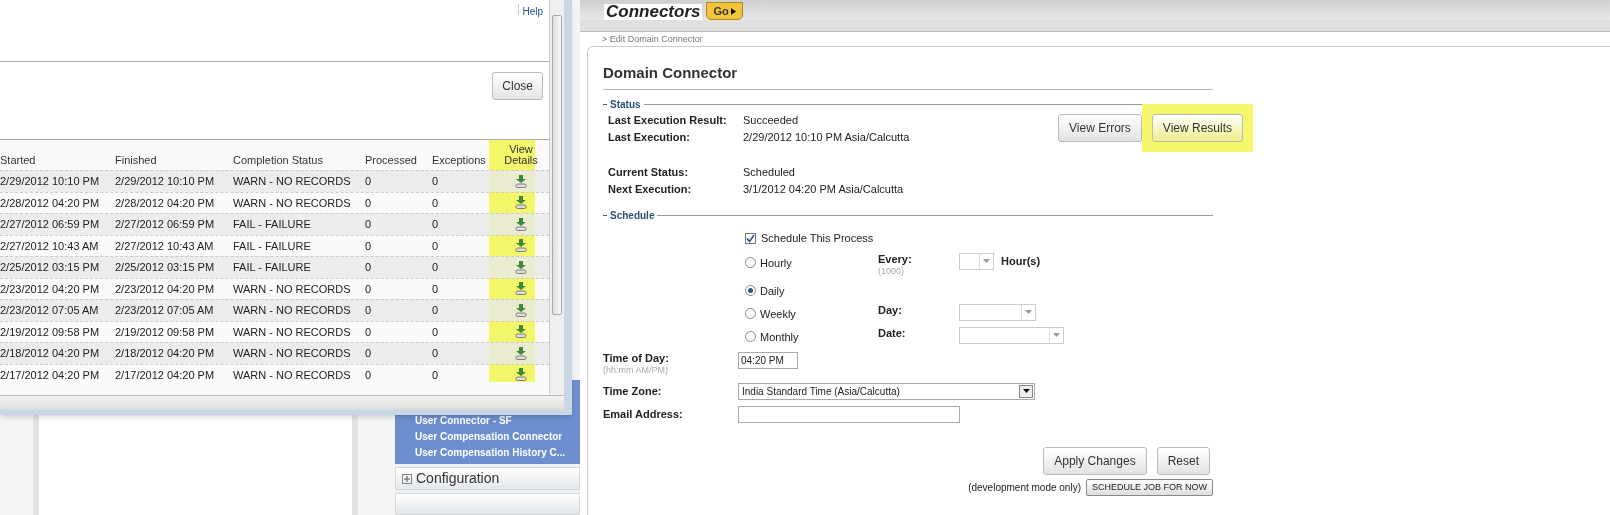 This screenshot has width=1610, height=515. I want to click on table-row: 2/25/2012 03:15 PM 2/25/2012 03:15 PM FAIL - FAILURE 0 0, so click(274, 267).